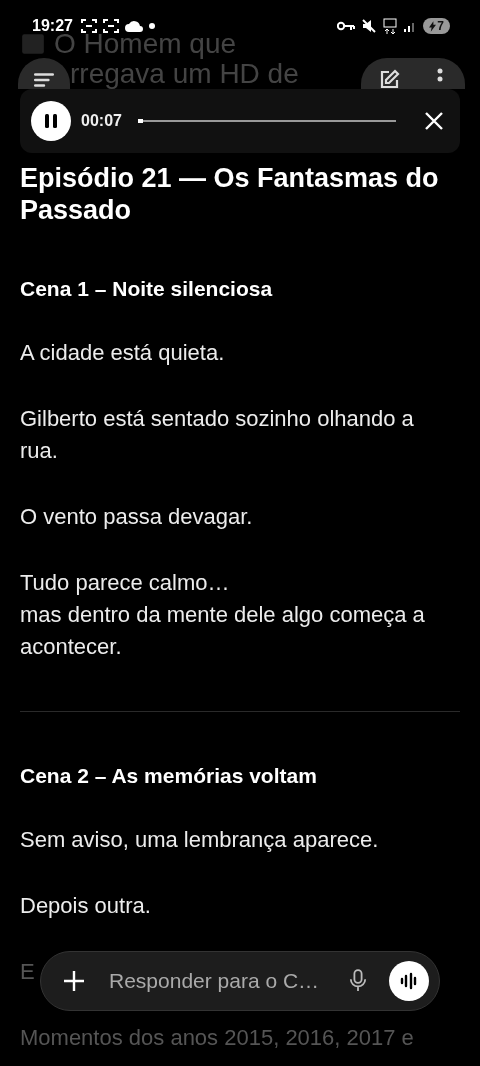 The height and width of the screenshot is (1066, 480). Describe the element at coordinates (433, 26) in the screenshot. I see `charging-icon` at that location.